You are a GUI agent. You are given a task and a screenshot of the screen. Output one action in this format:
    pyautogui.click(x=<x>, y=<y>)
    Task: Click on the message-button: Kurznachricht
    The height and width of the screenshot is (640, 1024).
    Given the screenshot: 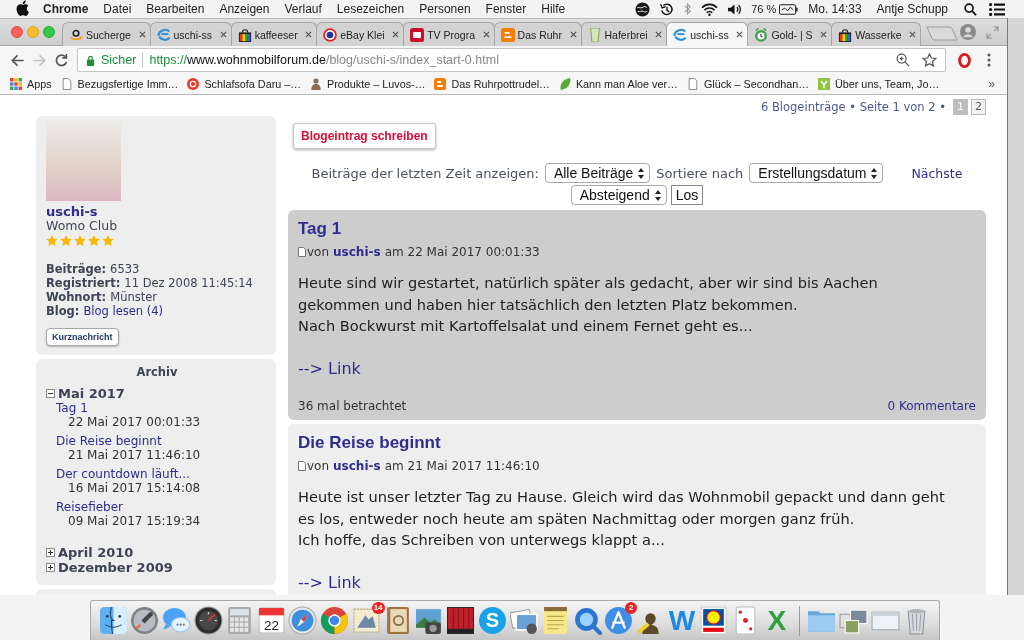 What is the action you would take?
    pyautogui.click(x=82, y=336)
    